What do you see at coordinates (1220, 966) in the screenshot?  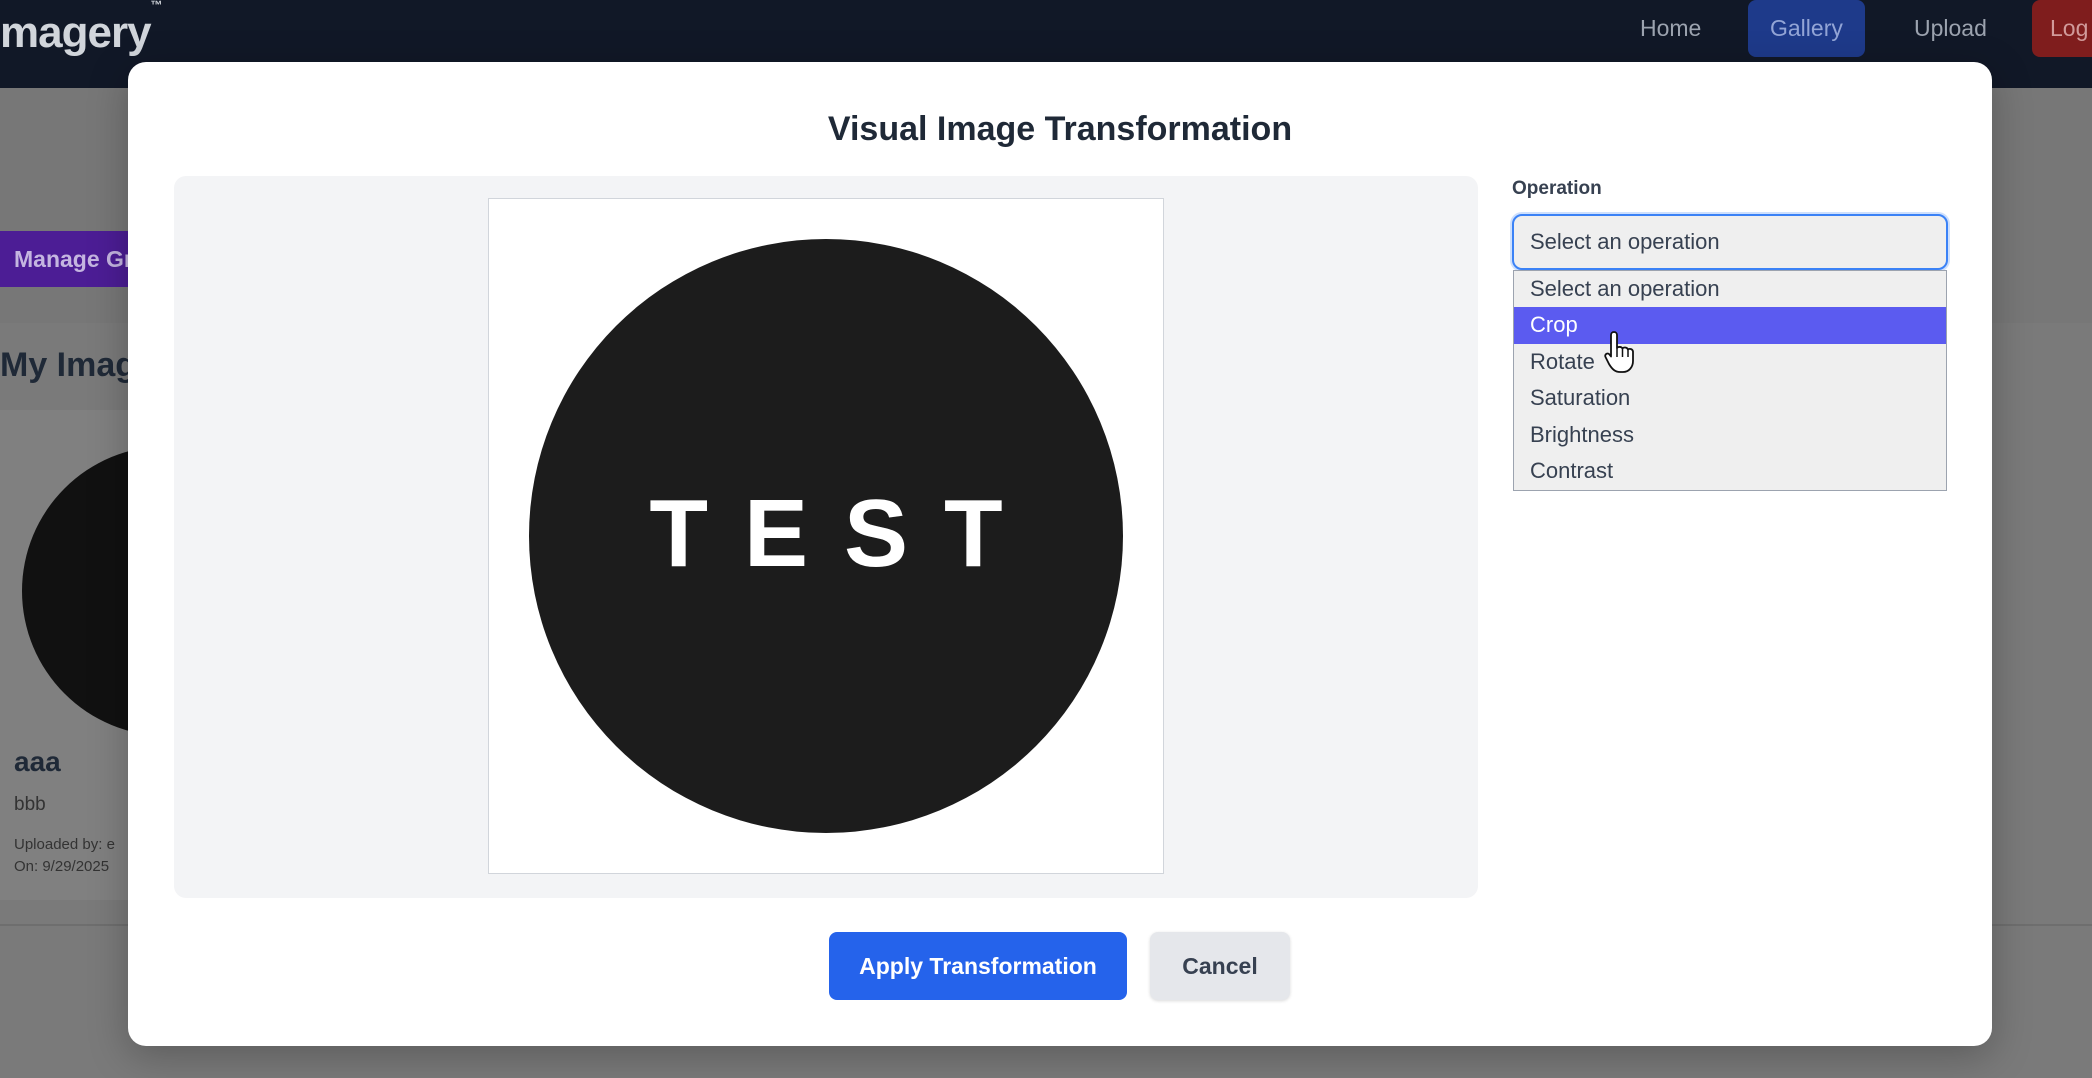 I see `cancel-button: Cancel` at bounding box center [1220, 966].